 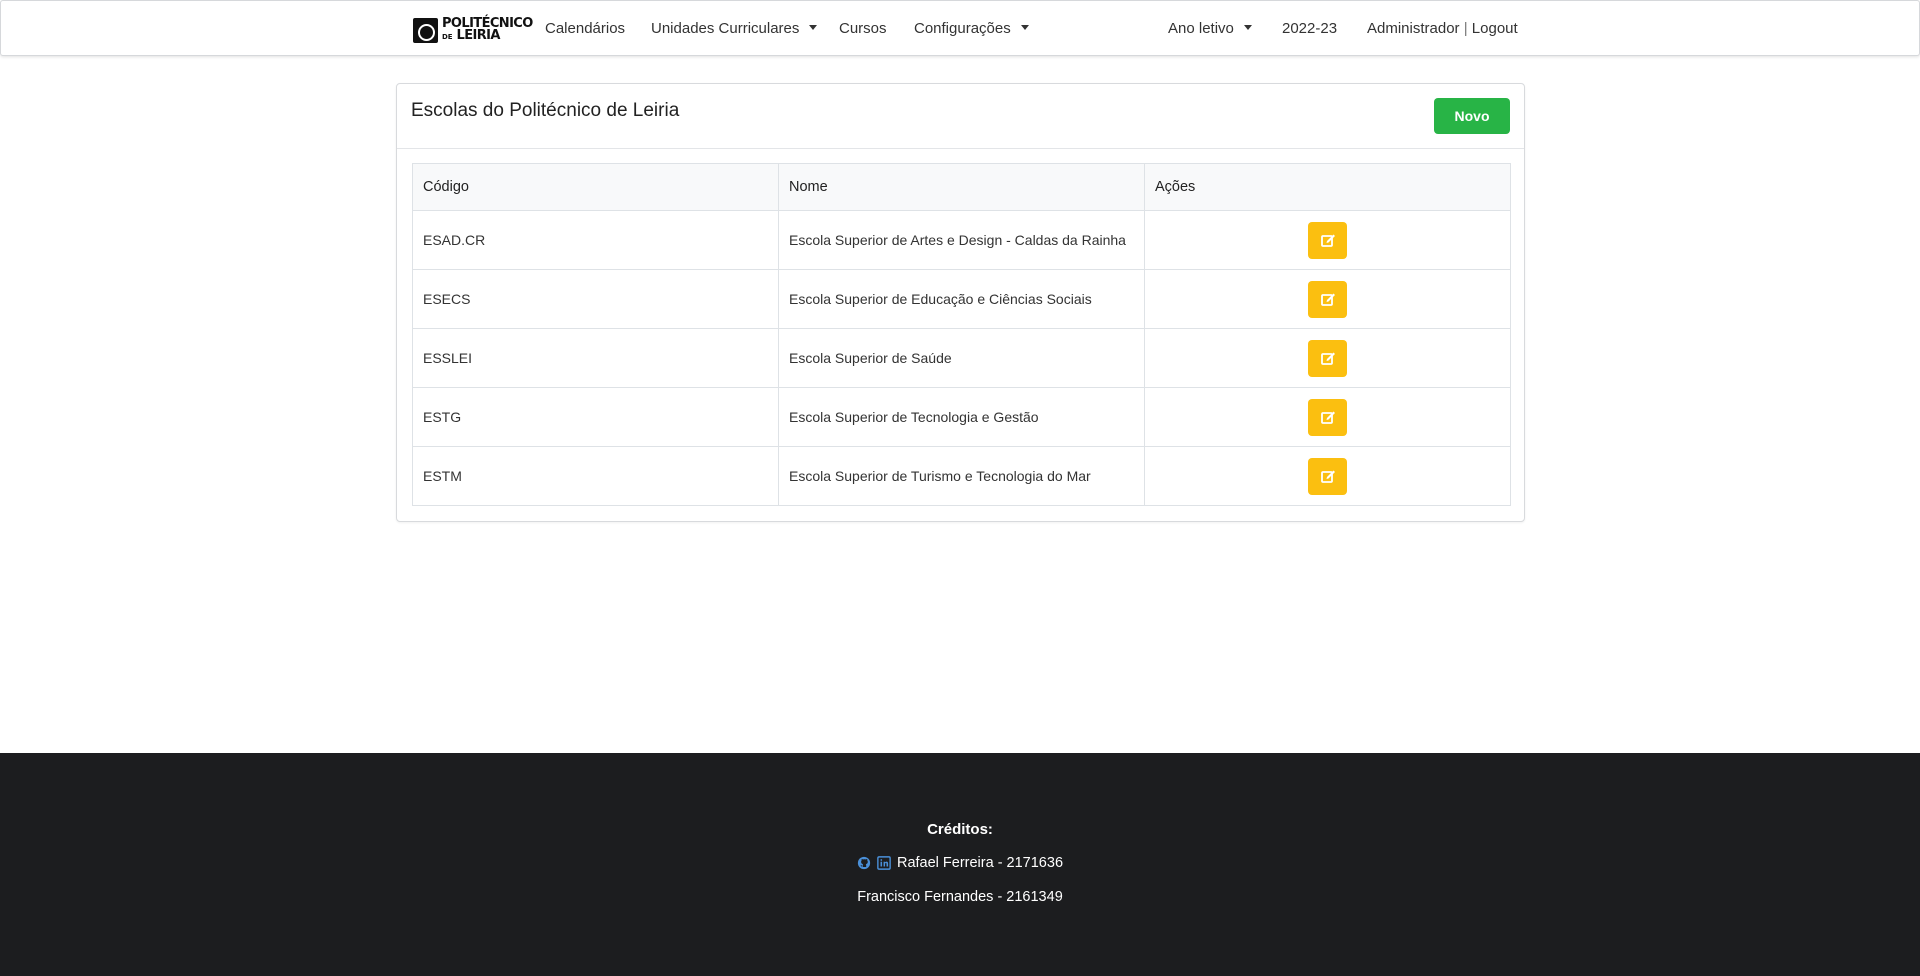 I want to click on nav-configuracoes-dropdown: Configurações, so click(x=971, y=29).